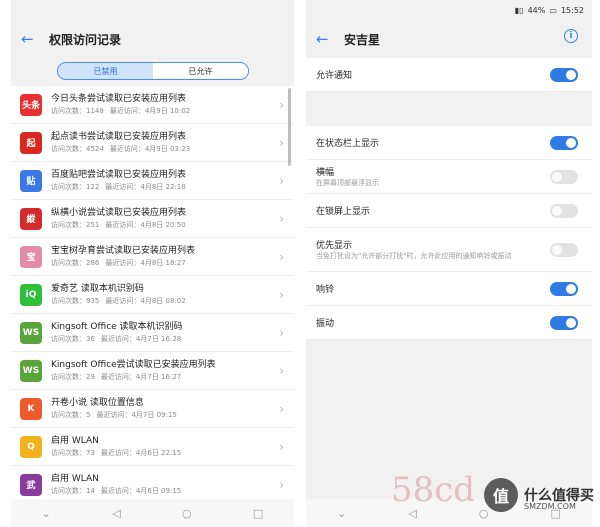 The image size is (600, 527). What do you see at coordinates (449, 177) in the screenshot?
I see `setting-row: 横幅 在屏幕顶部悬浮显示` at bounding box center [449, 177].